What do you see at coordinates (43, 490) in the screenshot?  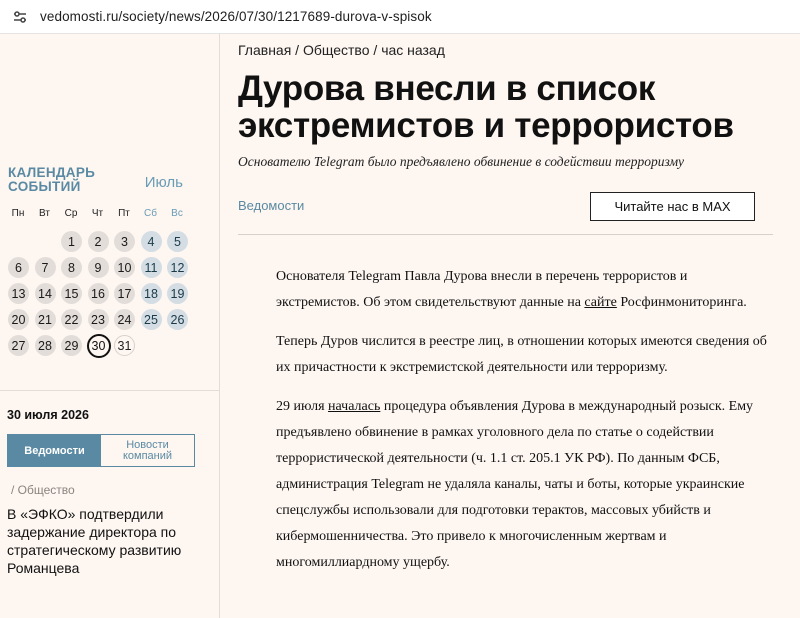 I see `news-category: / Общество` at bounding box center [43, 490].